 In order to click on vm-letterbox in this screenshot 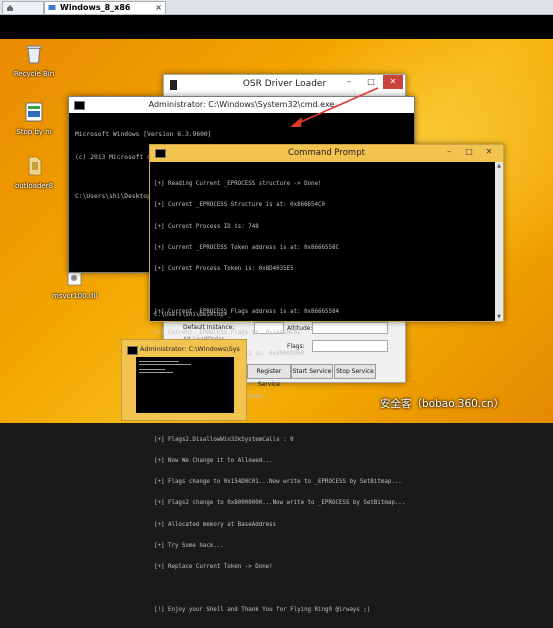, I will do `click(276, 27)`.